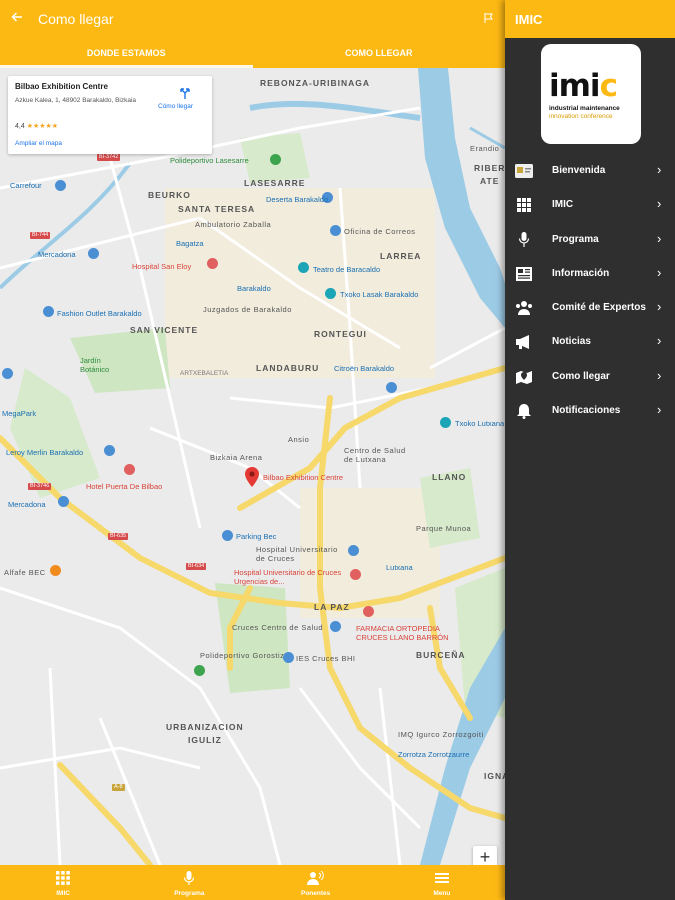 This screenshot has width=675, height=900. I want to click on poi-teatro: Teatro de Baracaldo, so click(346, 269).